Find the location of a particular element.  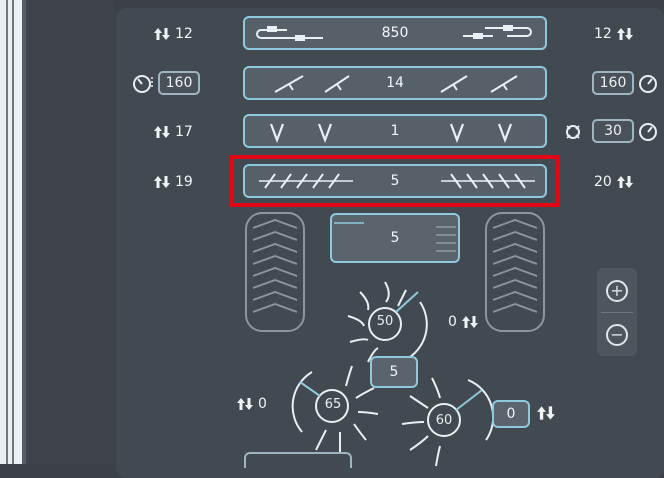

bottom-left-value: 0 is located at coordinates (262, 404).